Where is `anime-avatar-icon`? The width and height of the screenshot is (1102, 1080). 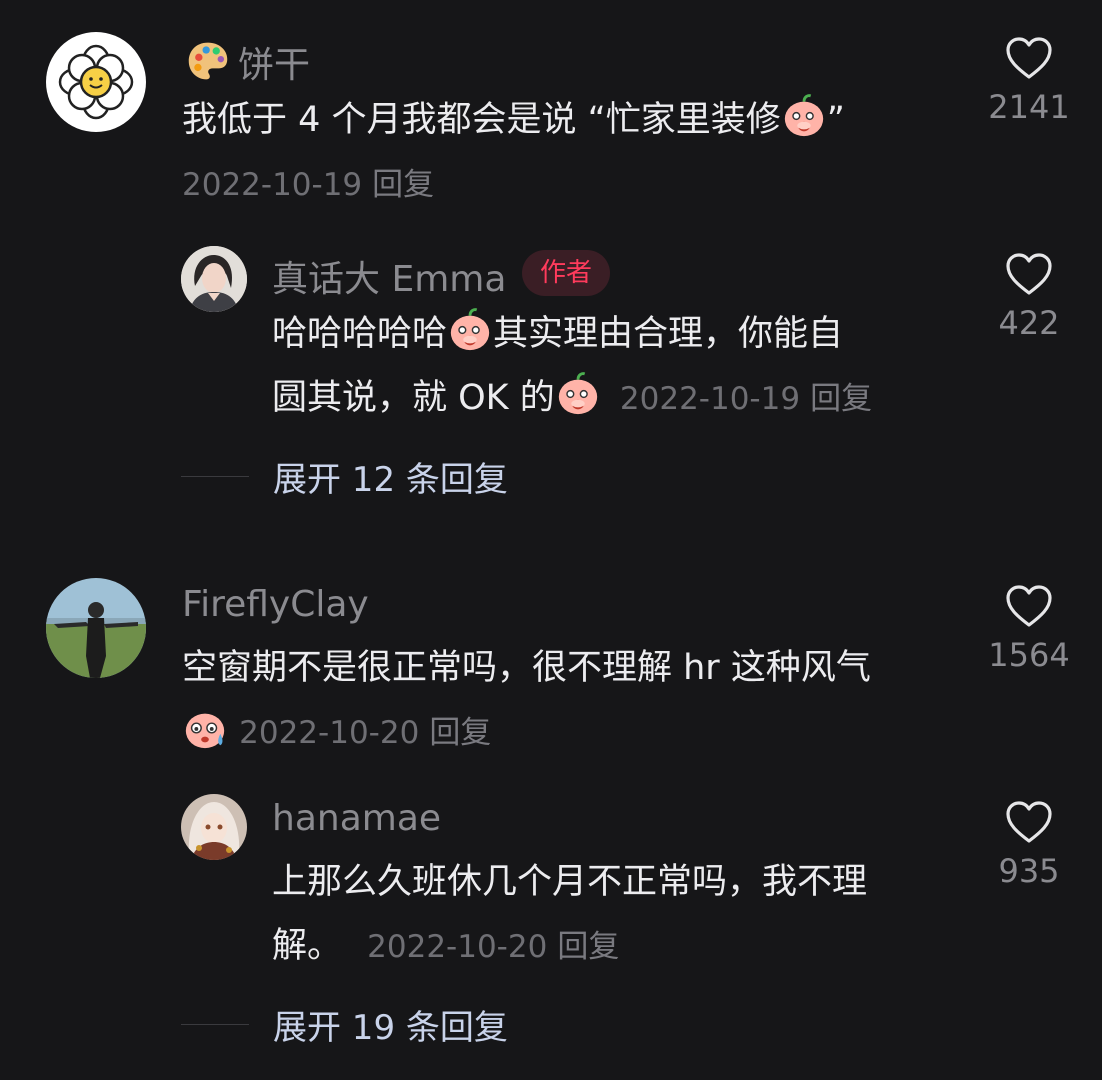
anime-avatar-icon is located at coordinates (214, 827).